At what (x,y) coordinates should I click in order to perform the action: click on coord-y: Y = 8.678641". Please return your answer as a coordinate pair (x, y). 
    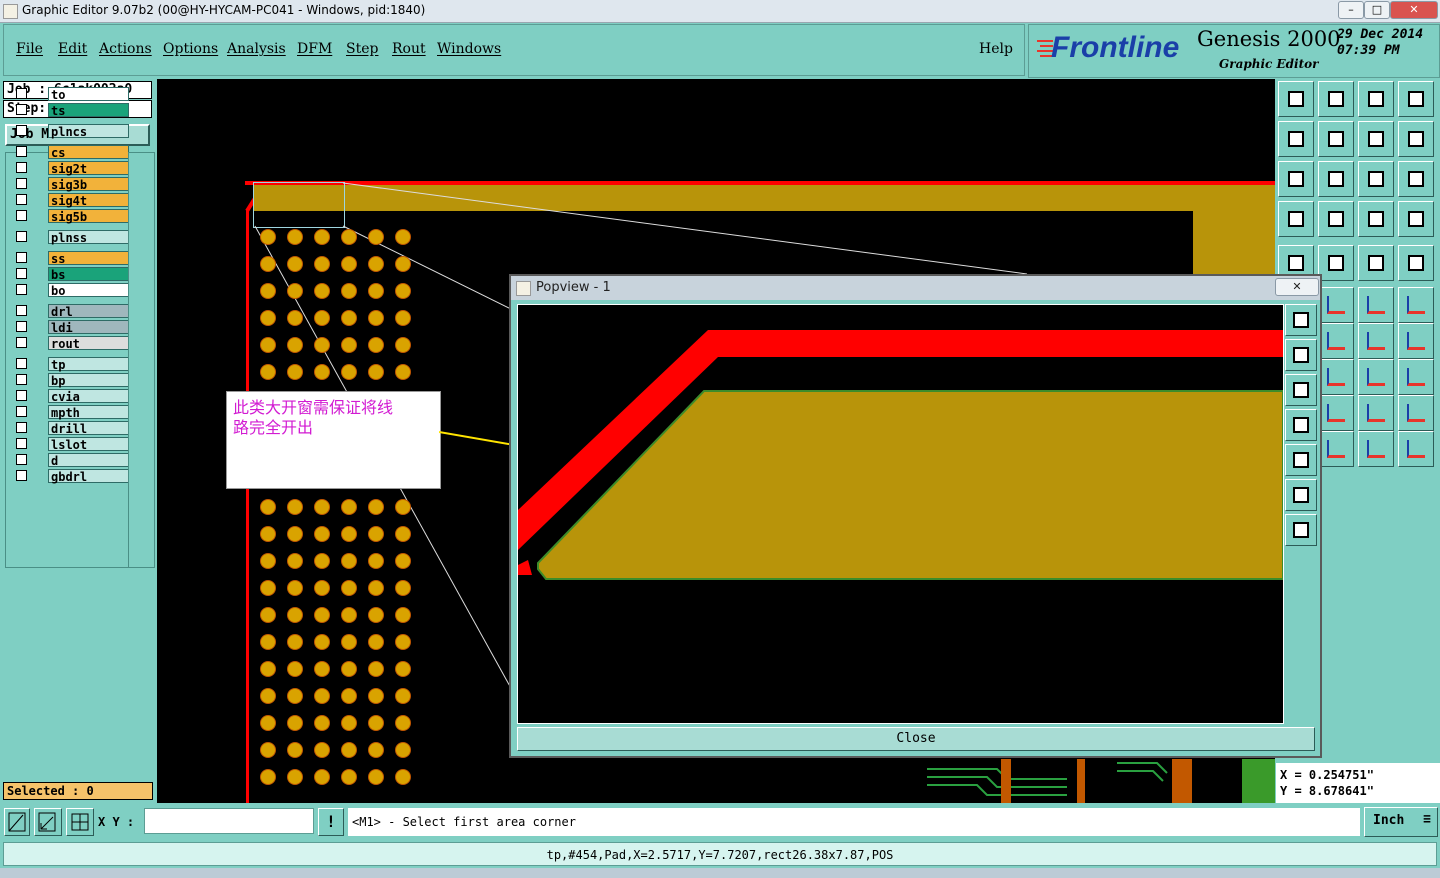
    Looking at the image, I should click on (1327, 791).